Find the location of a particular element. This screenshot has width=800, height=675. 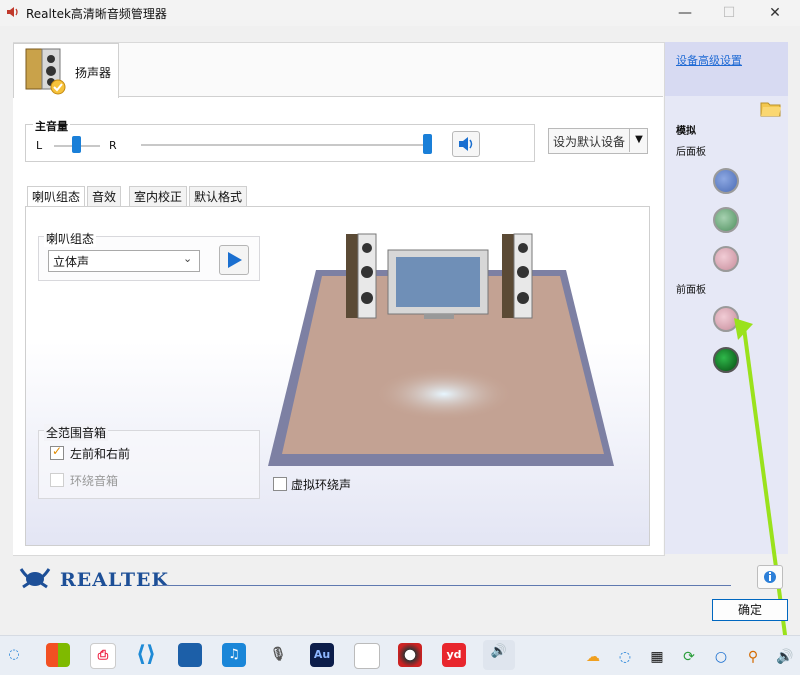

checkmark-icon: ✓ is located at coordinates (57, 451).